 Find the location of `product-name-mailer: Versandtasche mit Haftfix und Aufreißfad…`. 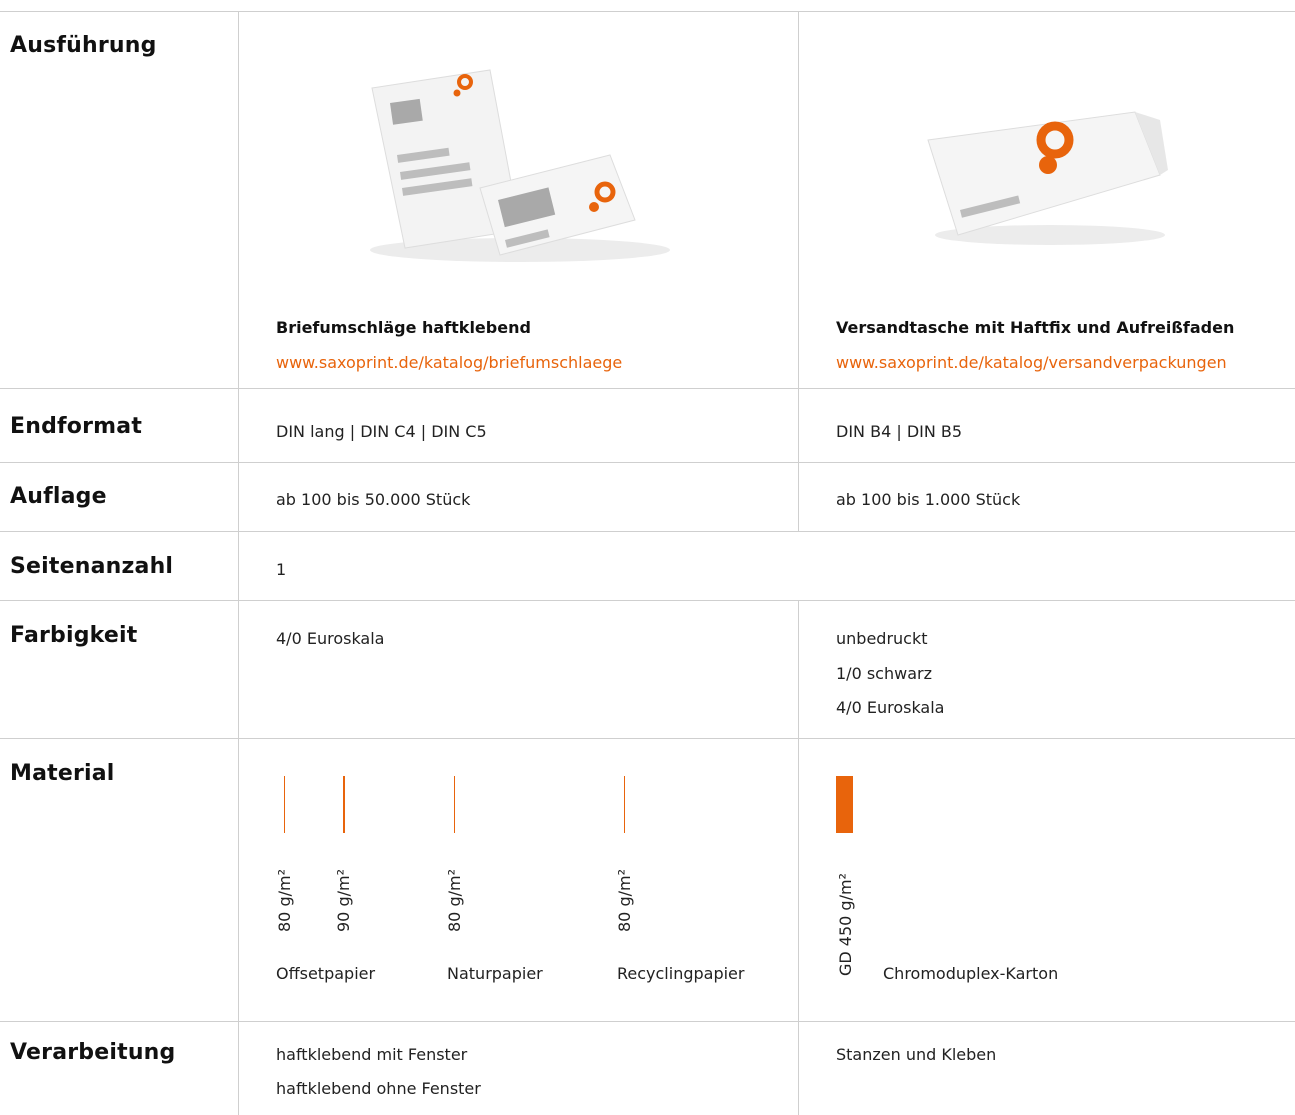

product-name-mailer: Versandtasche mit Haftfix und Aufreißfad… is located at coordinates (1035, 327).